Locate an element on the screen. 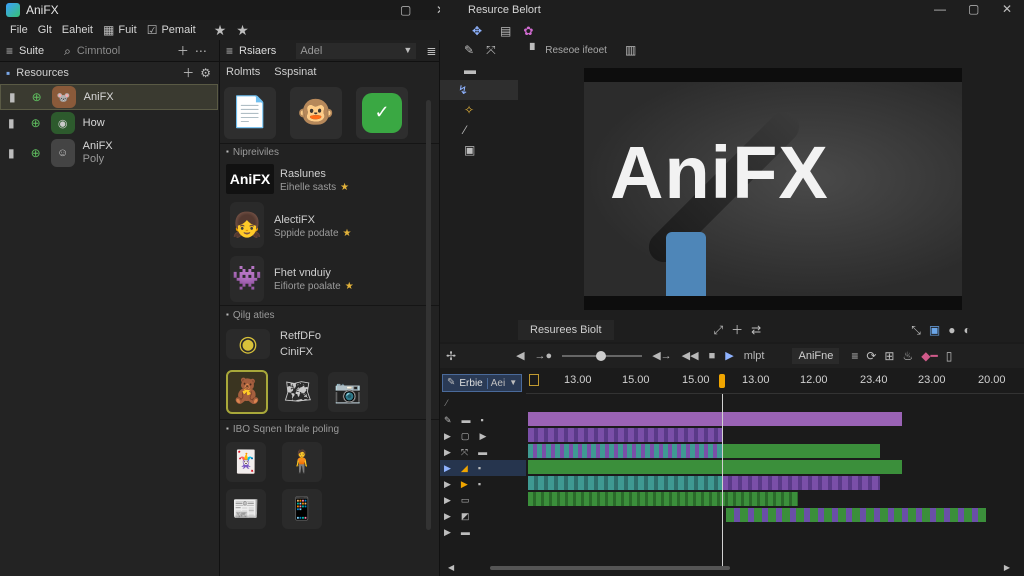 This screenshot has height=576, width=1024. image-tool-icon: ▣ is located at coordinates (469, 150).